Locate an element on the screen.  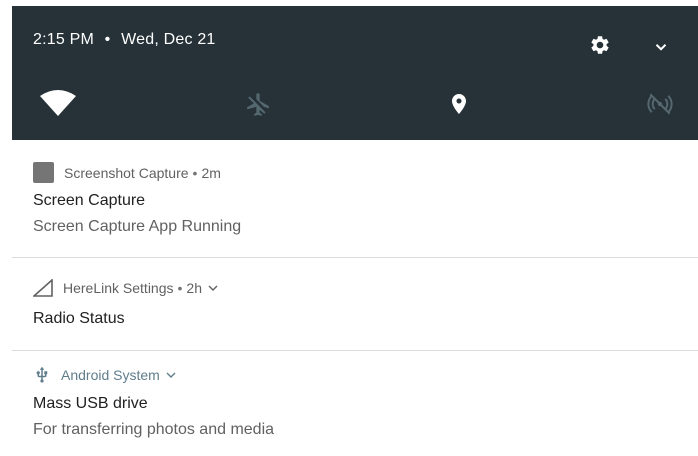
gear-icon is located at coordinates (600, 45).